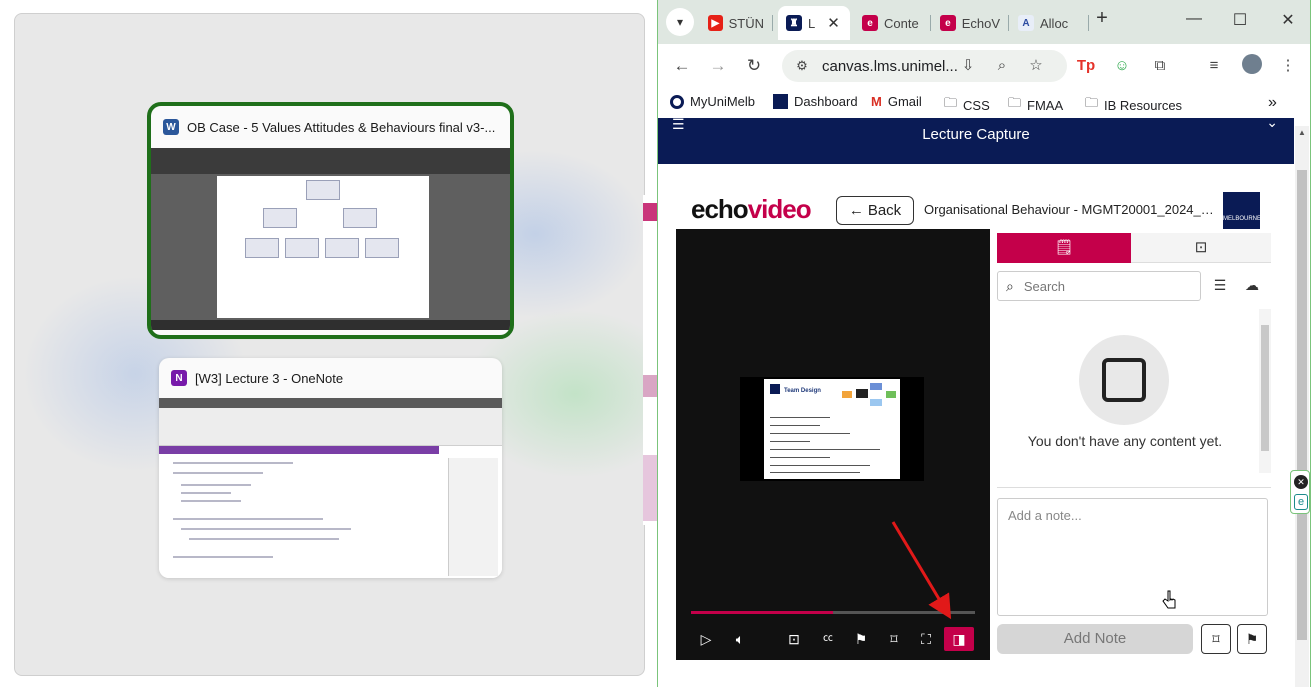 The height and width of the screenshot is (687, 1311). What do you see at coordinates (1302, 132) in the screenshot?
I see `scroll-up-icon: ▲` at bounding box center [1302, 132].